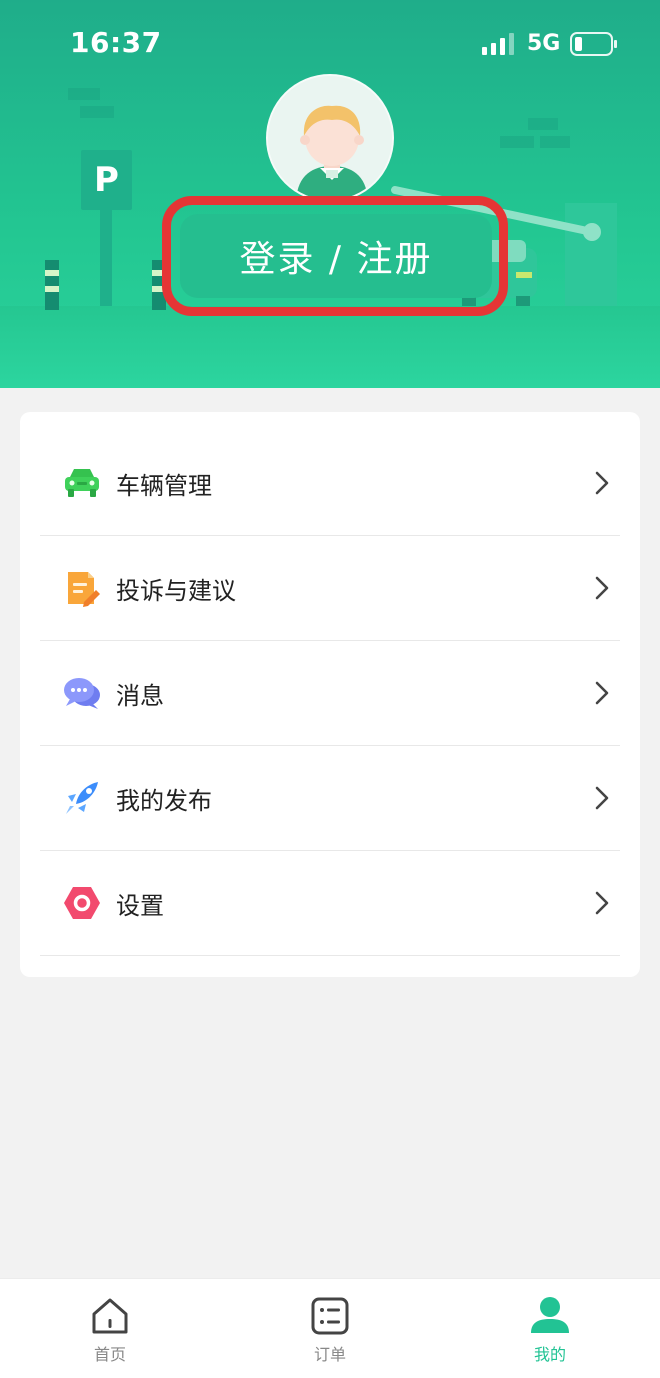 This screenshot has height=1378, width=660. What do you see at coordinates (544, 43) in the screenshot?
I see `network-label: 5G` at bounding box center [544, 43].